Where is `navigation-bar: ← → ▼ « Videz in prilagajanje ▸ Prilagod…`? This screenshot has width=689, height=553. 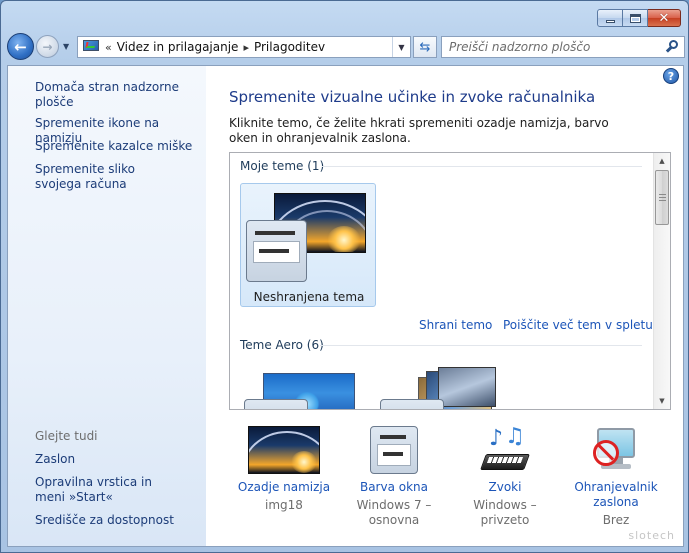 navigation-bar: ← → ▼ « Videz in prilagajanje ▸ Prilagod… is located at coordinates (346, 47).